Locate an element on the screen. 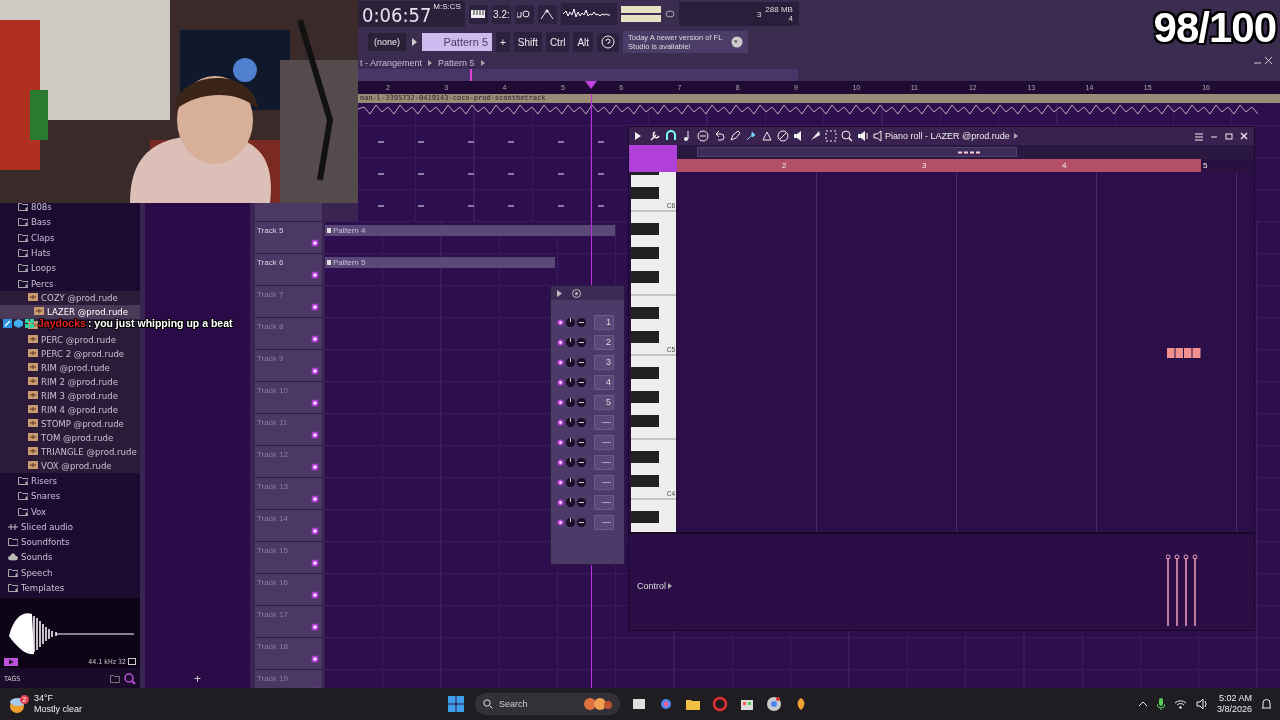 The image size is (1280, 720). clock-date: 3/8/2026 is located at coordinates (1234, 709).